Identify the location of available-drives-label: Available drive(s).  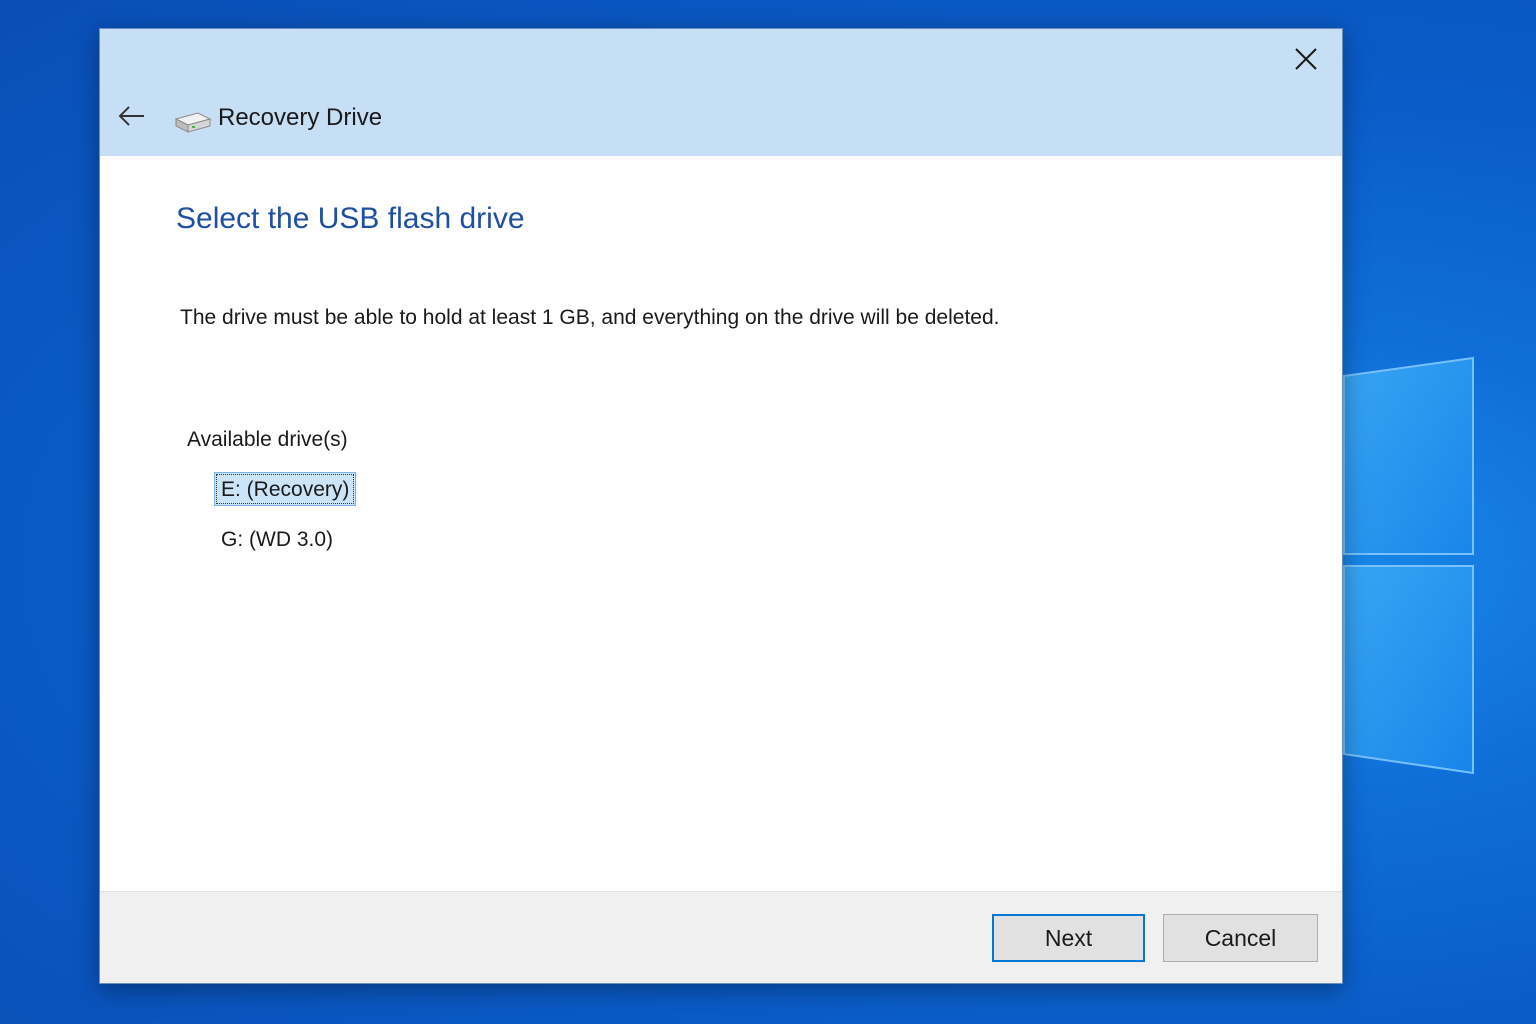
(267, 439).